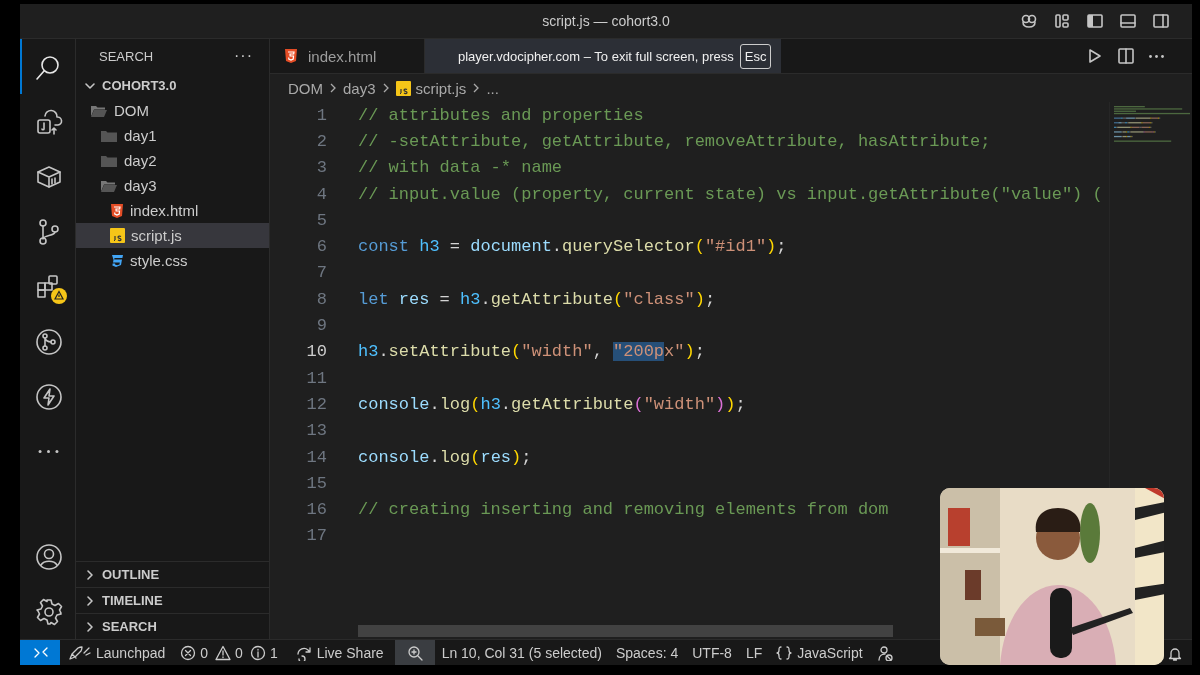 The image size is (1200, 675). What do you see at coordinates (321, 194) in the screenshot?
I see `line-number: 4` at bounding box center [321, 194].